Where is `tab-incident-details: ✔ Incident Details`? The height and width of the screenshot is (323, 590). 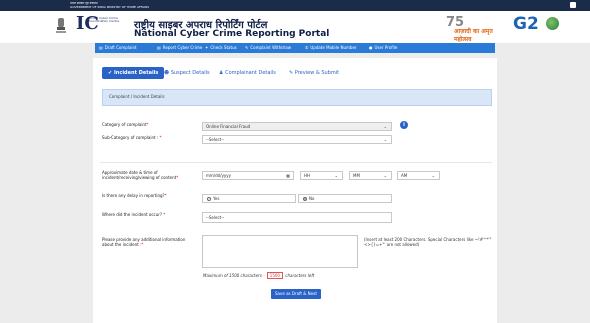 tab-incident-details: ✔ Incident Details is located at coordinates (133, 73).